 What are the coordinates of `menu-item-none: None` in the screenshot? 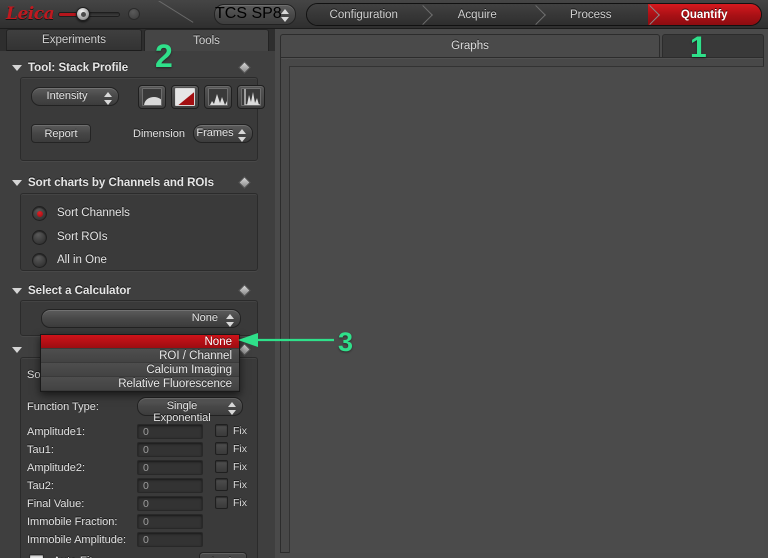 It's located at (140, 342).